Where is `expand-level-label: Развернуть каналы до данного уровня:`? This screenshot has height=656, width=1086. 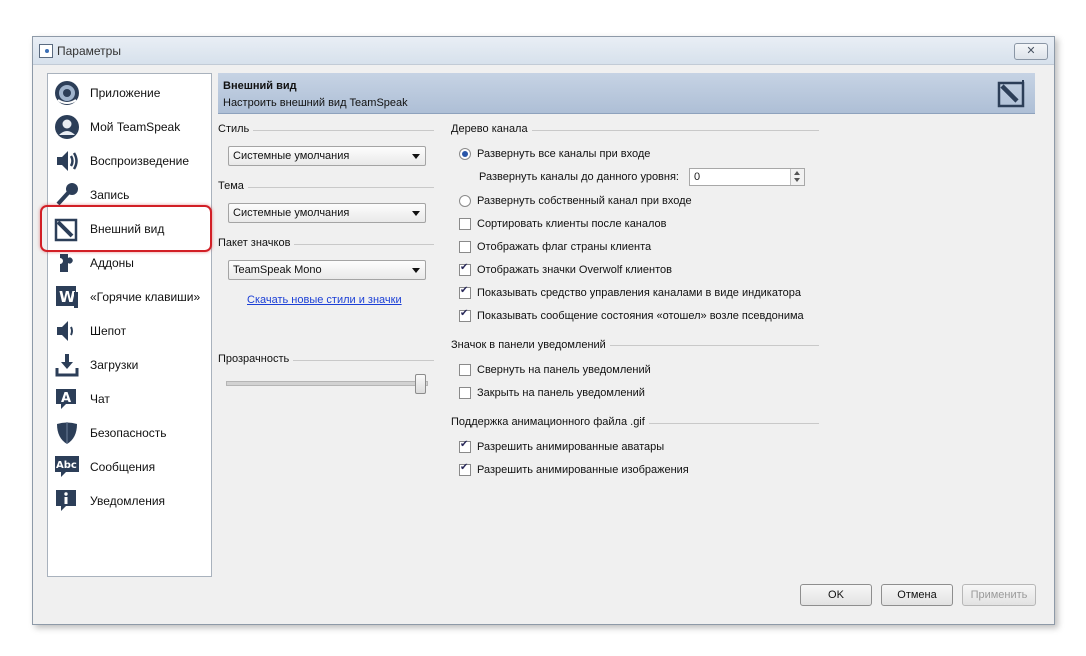 expand-level-label: Развернуть каналы до данного уровня: is located at coordinates (579, 177).